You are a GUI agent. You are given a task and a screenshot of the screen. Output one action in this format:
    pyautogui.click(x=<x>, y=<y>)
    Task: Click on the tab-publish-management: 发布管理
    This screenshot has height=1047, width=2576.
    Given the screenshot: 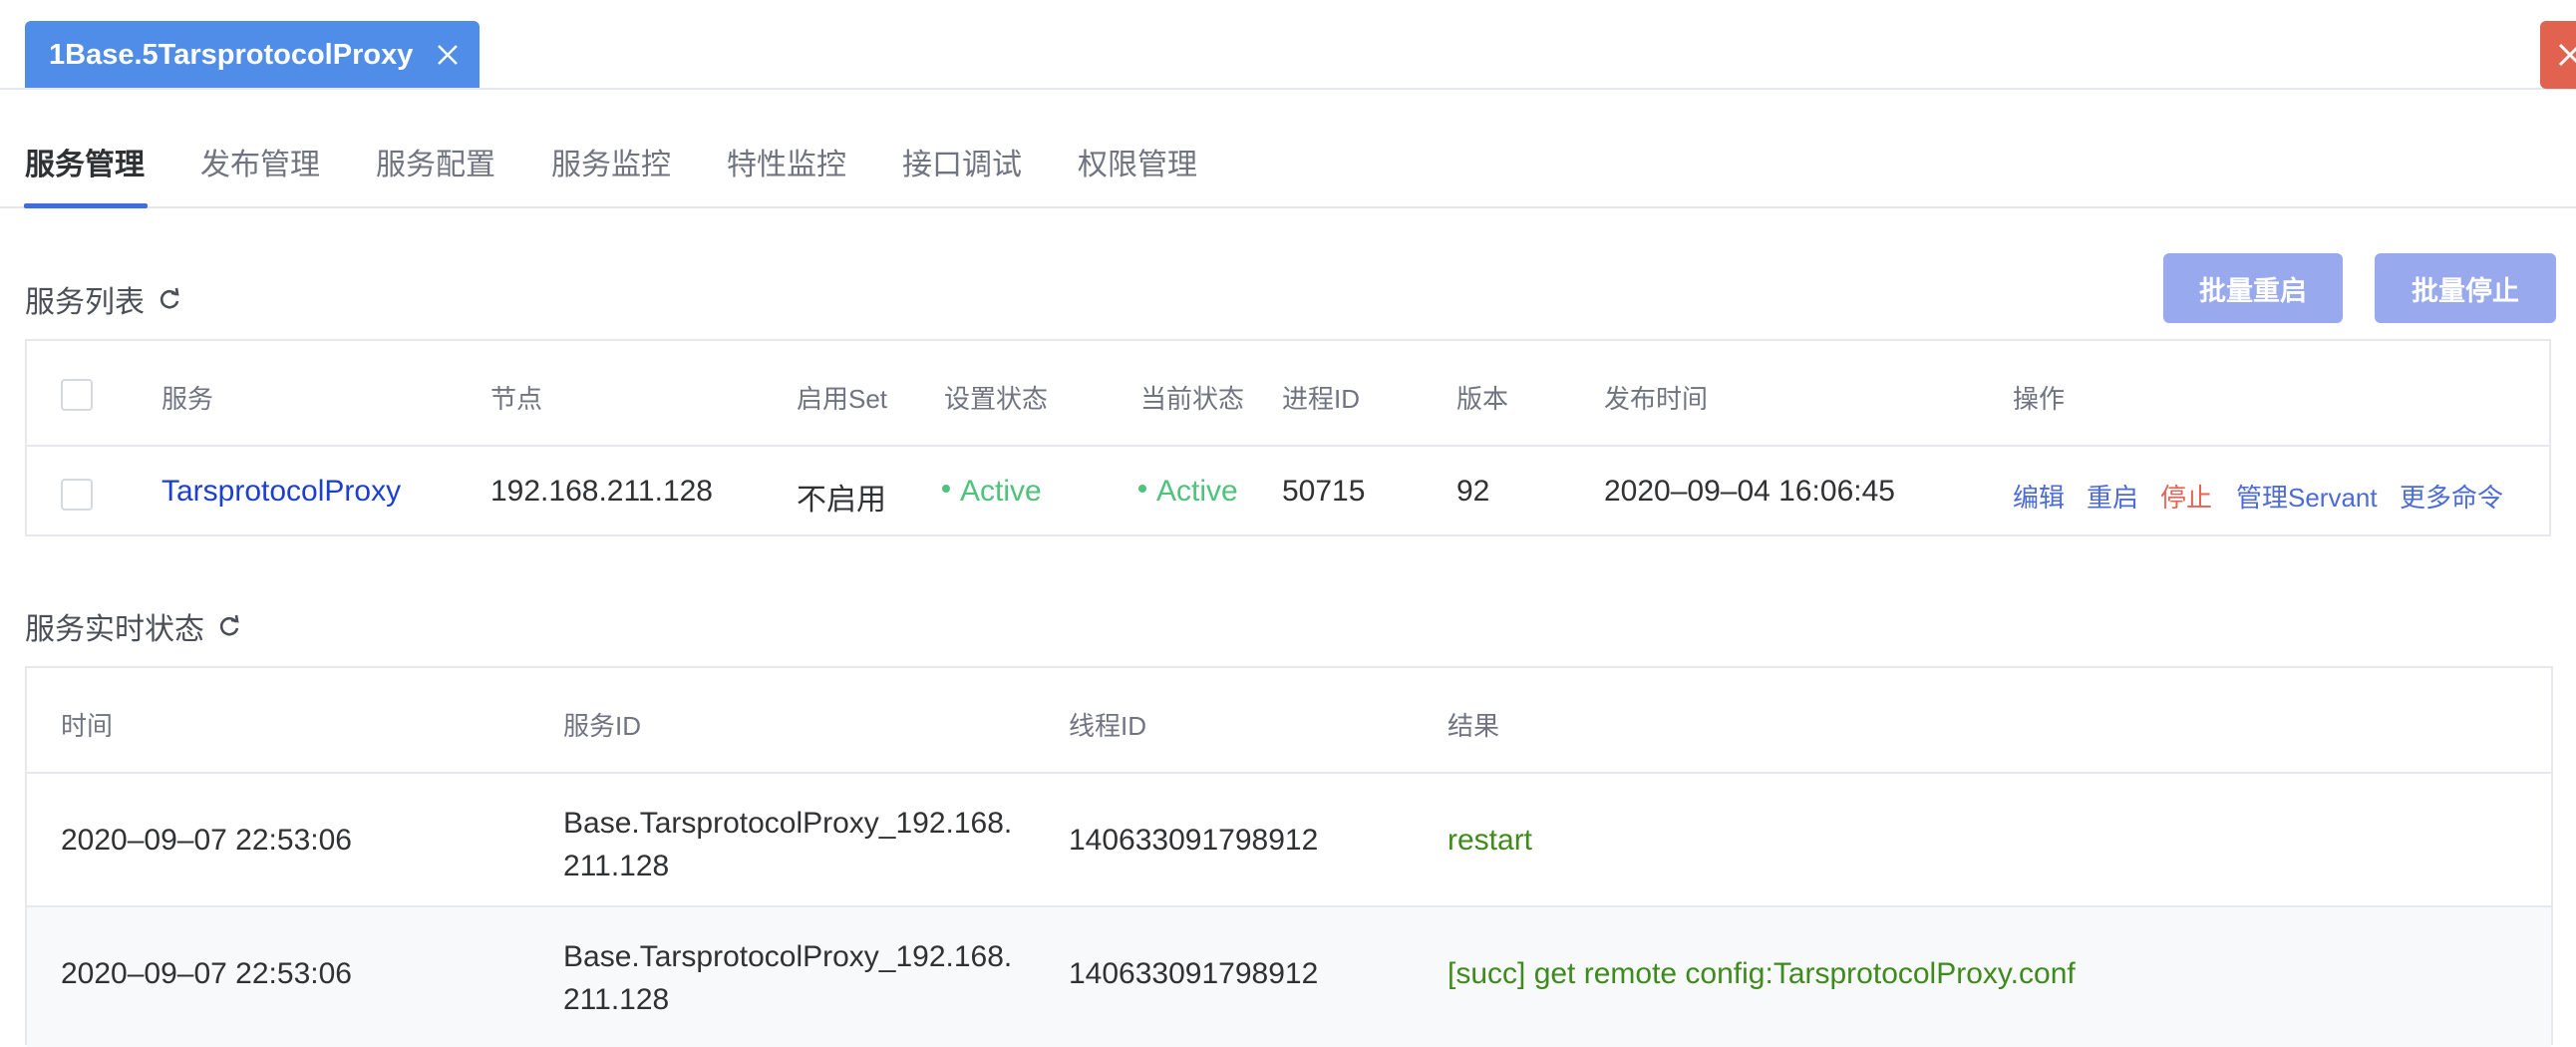 What is the action you would take?
    pyautogui.click(x=260, y=161)
    